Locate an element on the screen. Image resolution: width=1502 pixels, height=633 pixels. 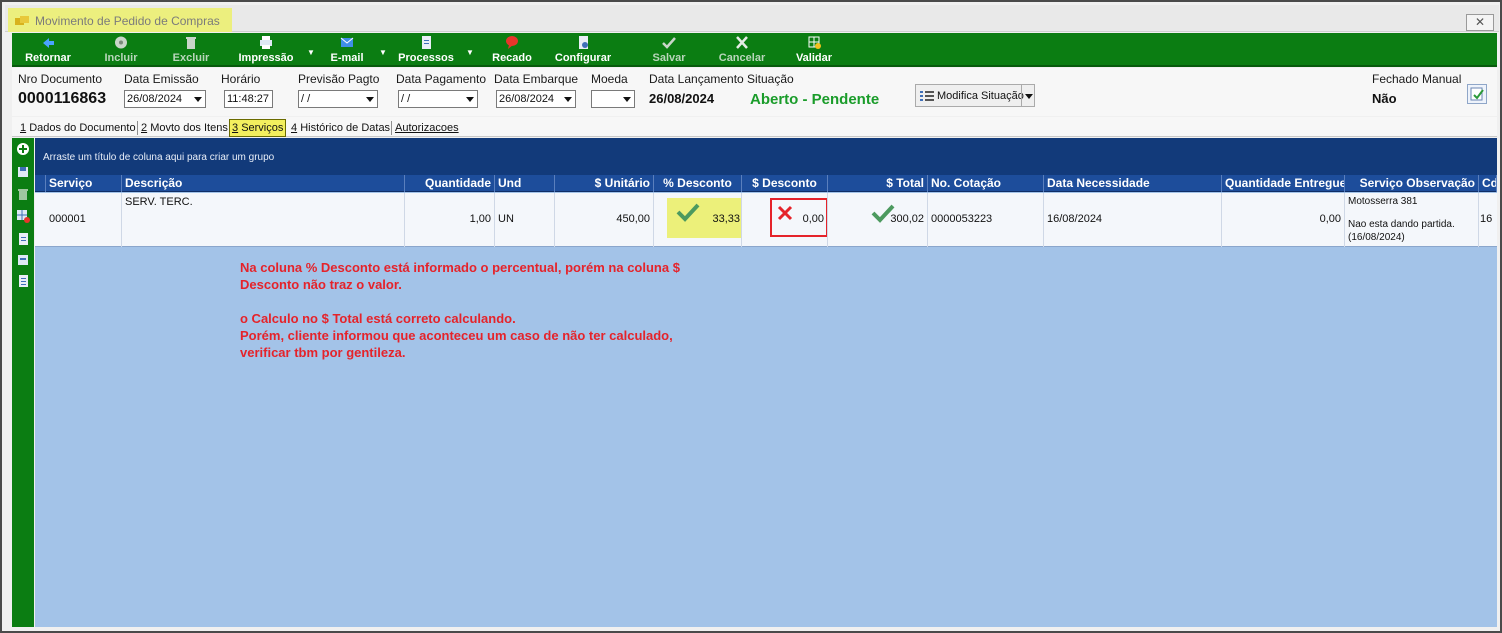
excluir-button: Excluir is located at coordinates (191, 50).